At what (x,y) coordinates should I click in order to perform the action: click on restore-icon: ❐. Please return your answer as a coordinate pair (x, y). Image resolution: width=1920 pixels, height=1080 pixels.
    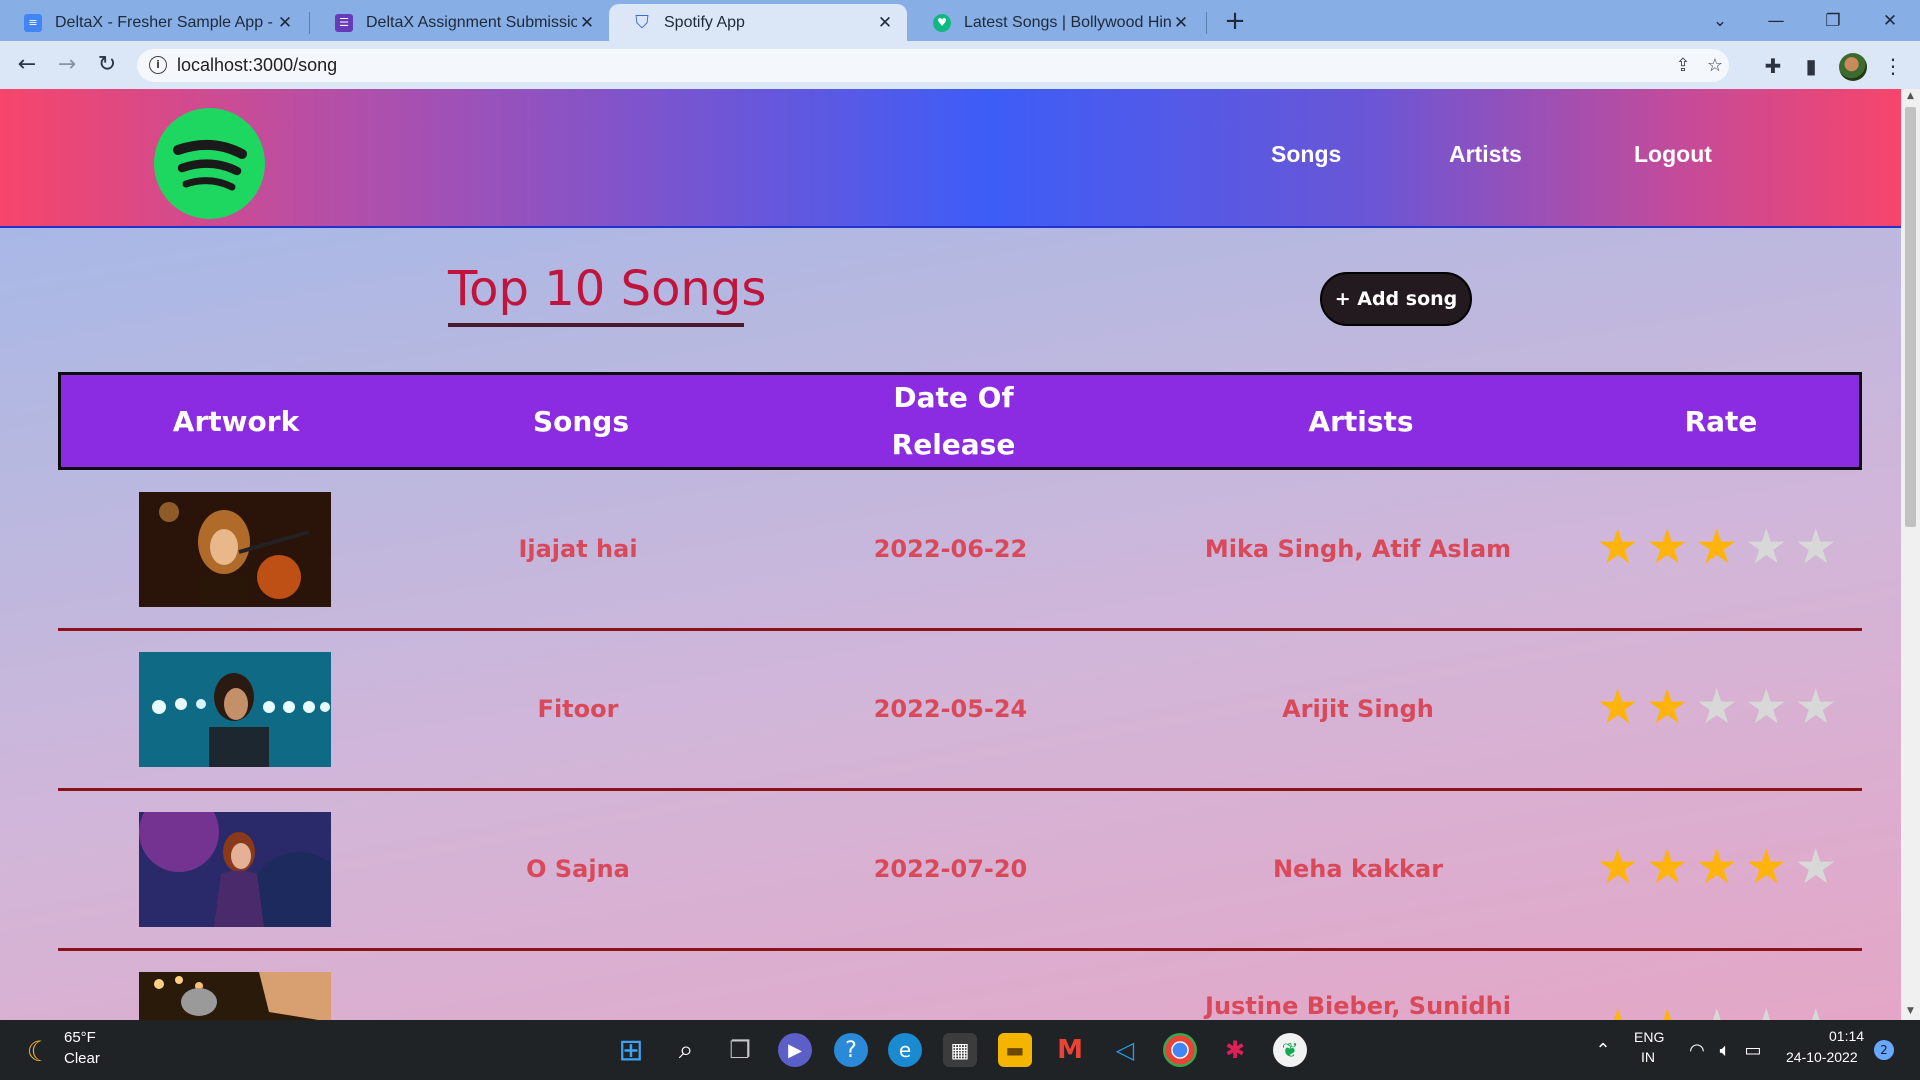
    Looking at the image, I should click on (1833, 21).